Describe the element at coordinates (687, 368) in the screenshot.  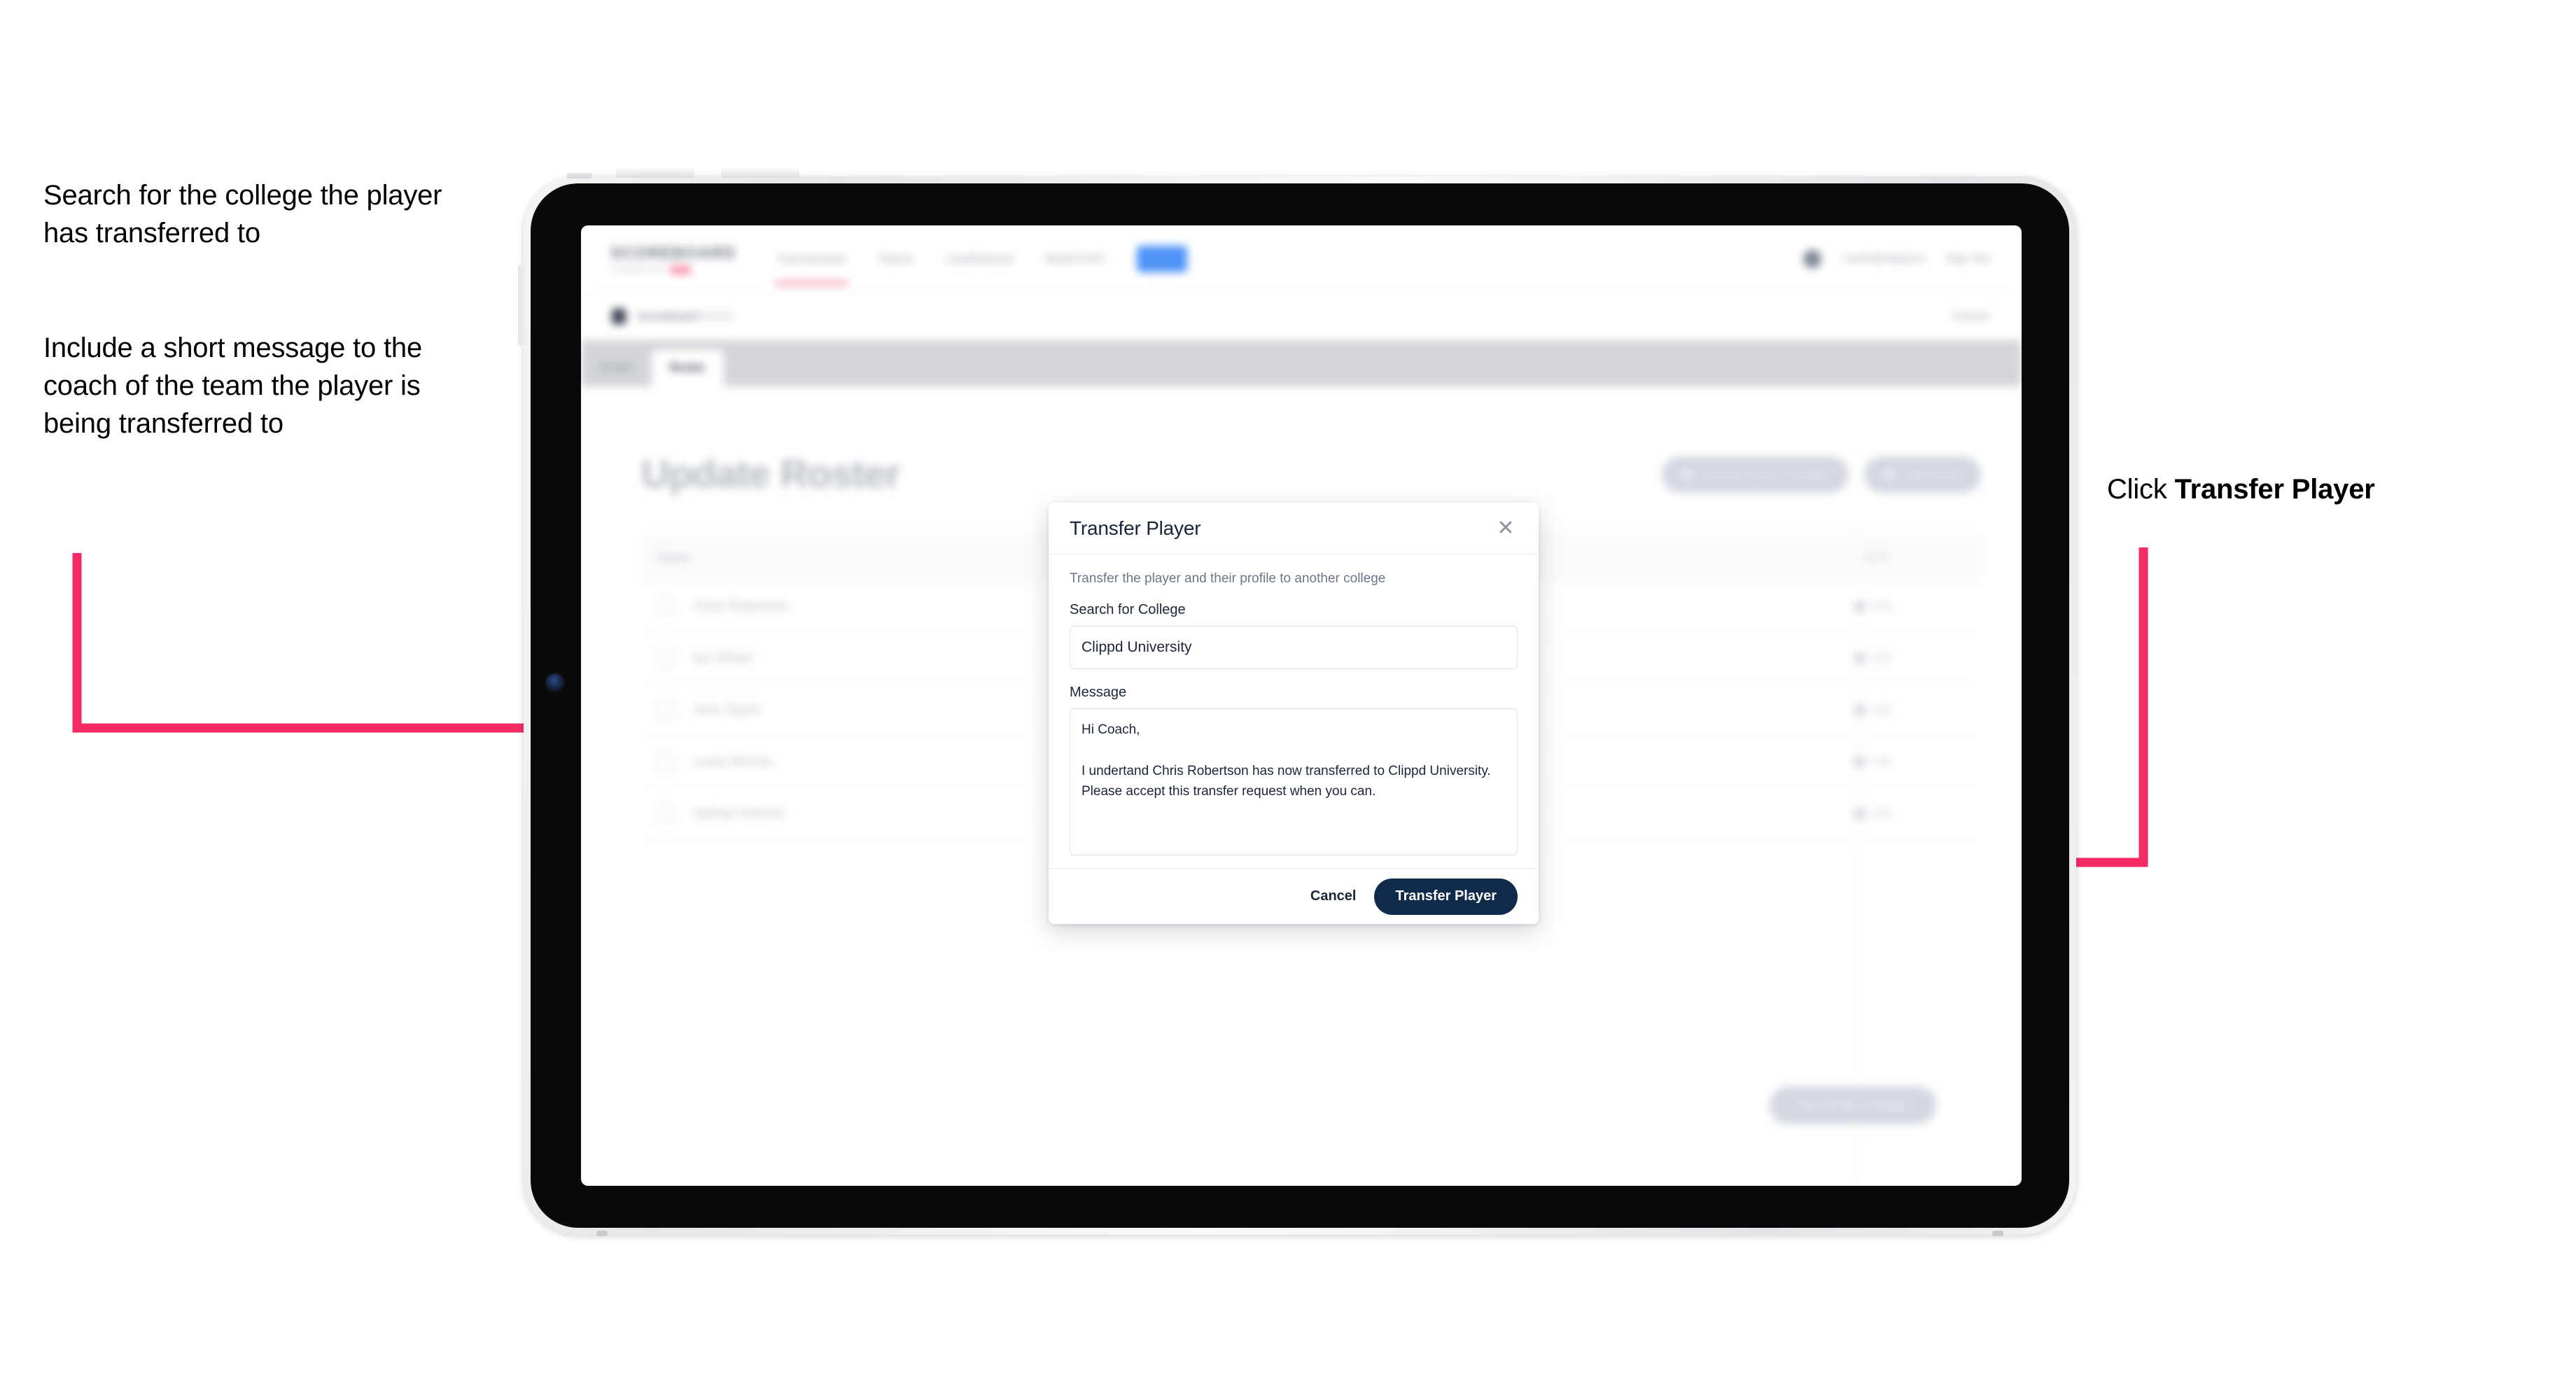
I see `tab-roster: Roster` at that location.